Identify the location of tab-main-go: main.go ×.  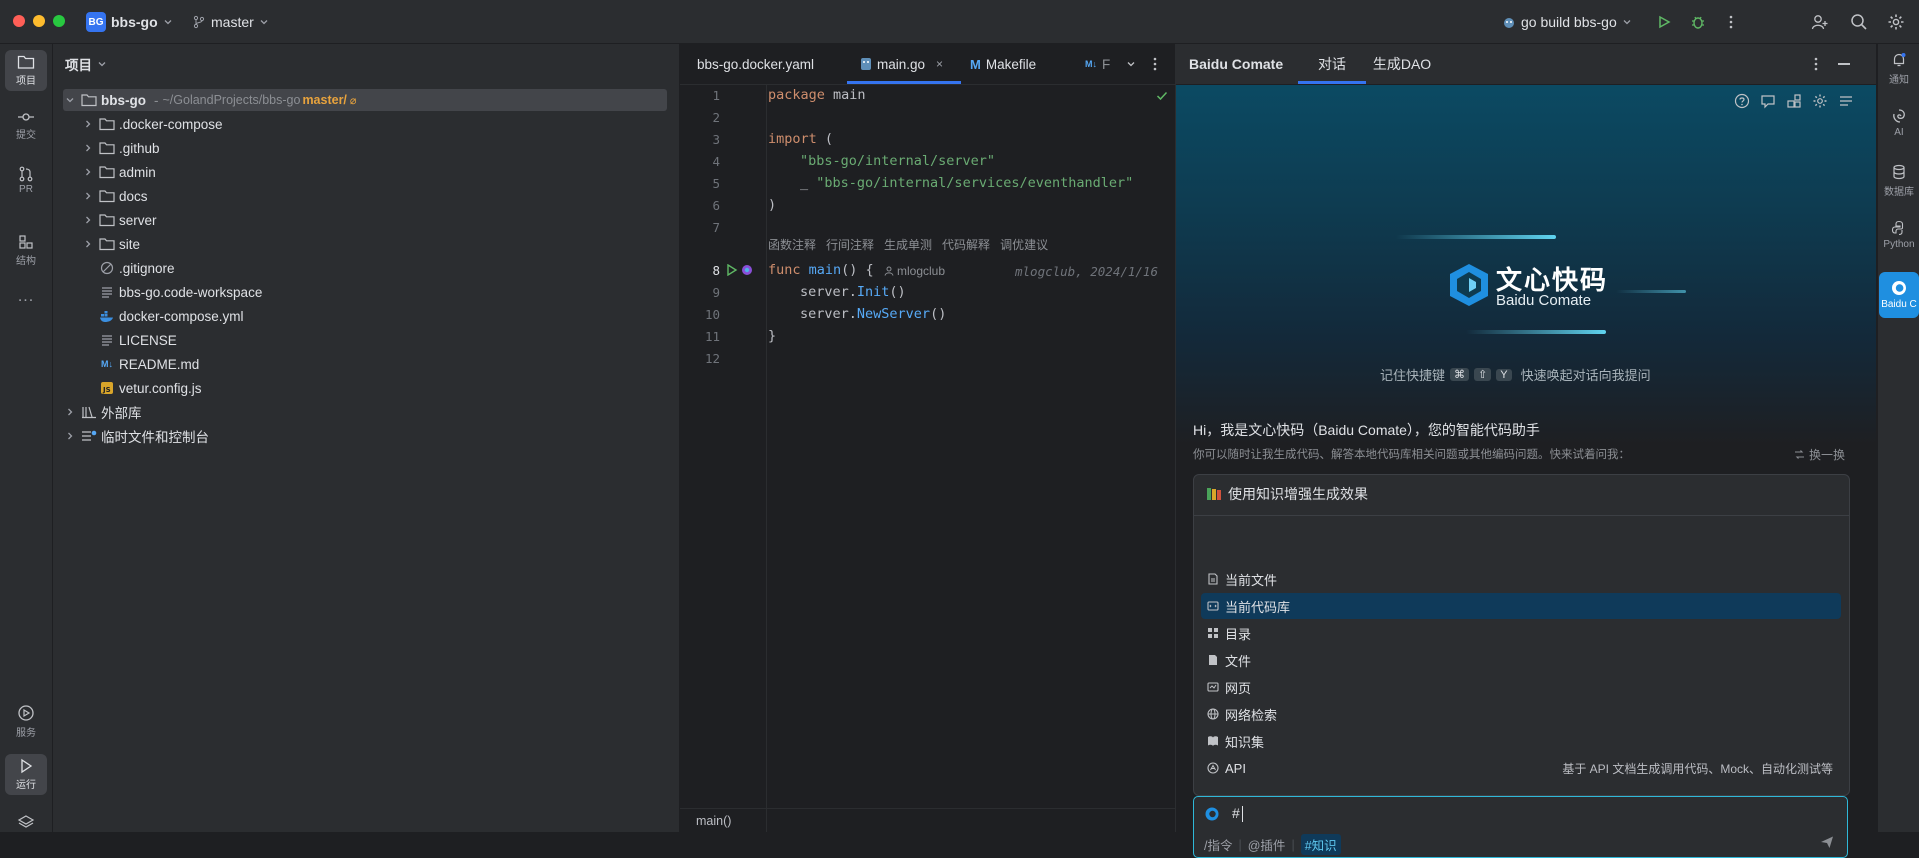
(901, 64).